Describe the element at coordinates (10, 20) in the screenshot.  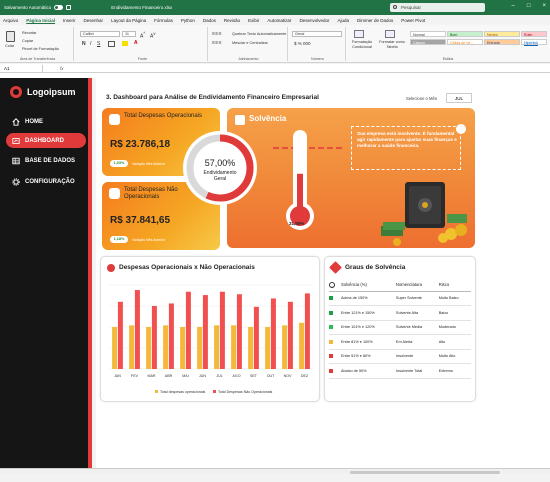
I see `tab-arquivo: Arquivo` at that location.